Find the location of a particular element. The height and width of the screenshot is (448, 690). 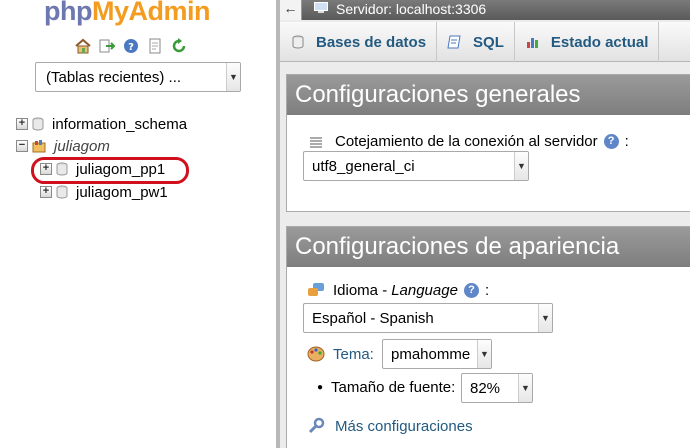

more-settings-row: Más configuraciones is located at coordinates (390, 426).